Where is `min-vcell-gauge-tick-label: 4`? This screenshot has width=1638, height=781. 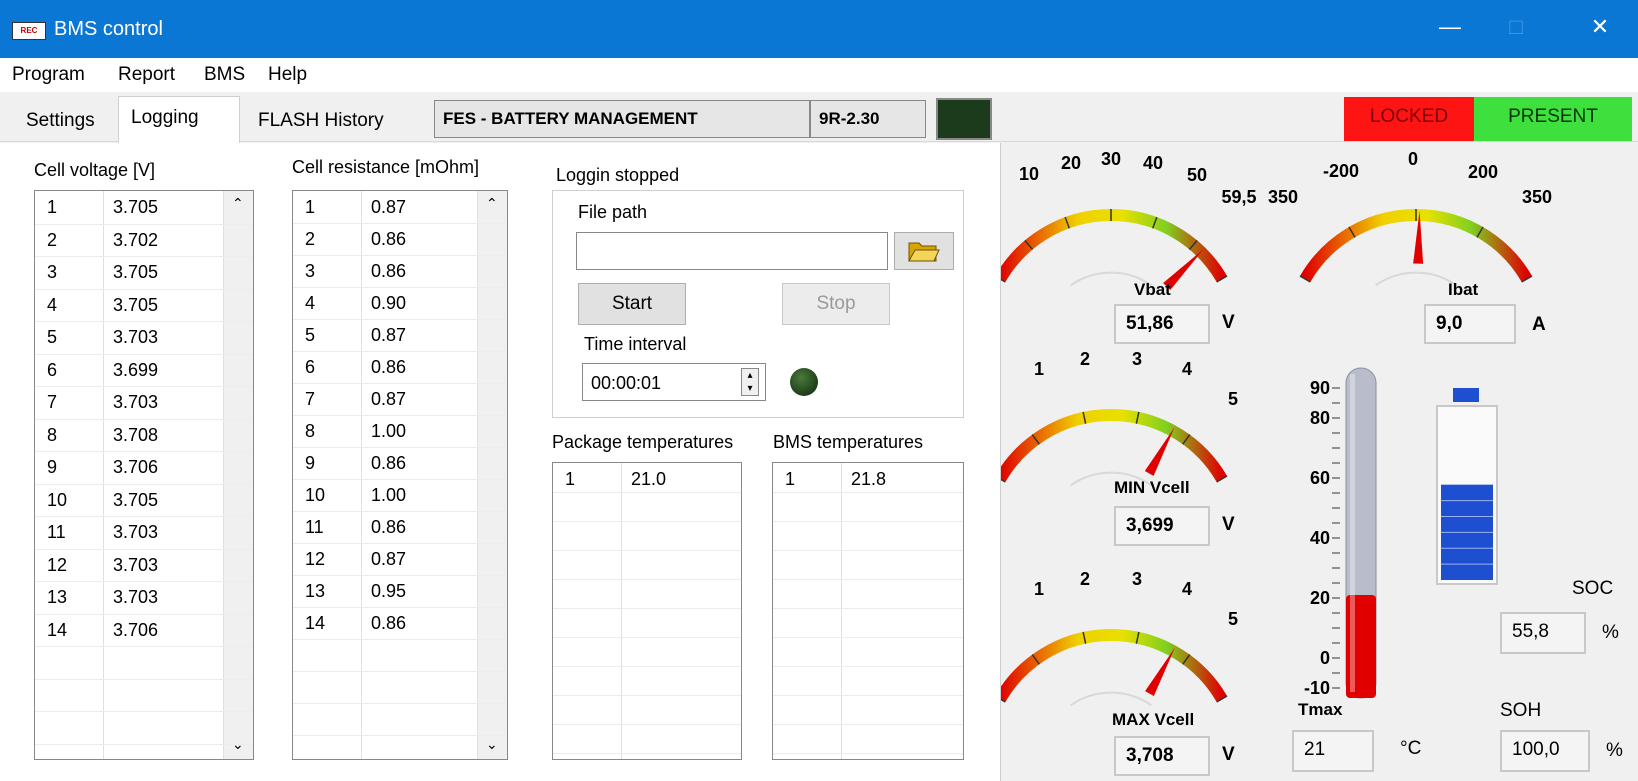 min-vcell-gauge-tick-label: 4 is located at coordinates (1187, 369).